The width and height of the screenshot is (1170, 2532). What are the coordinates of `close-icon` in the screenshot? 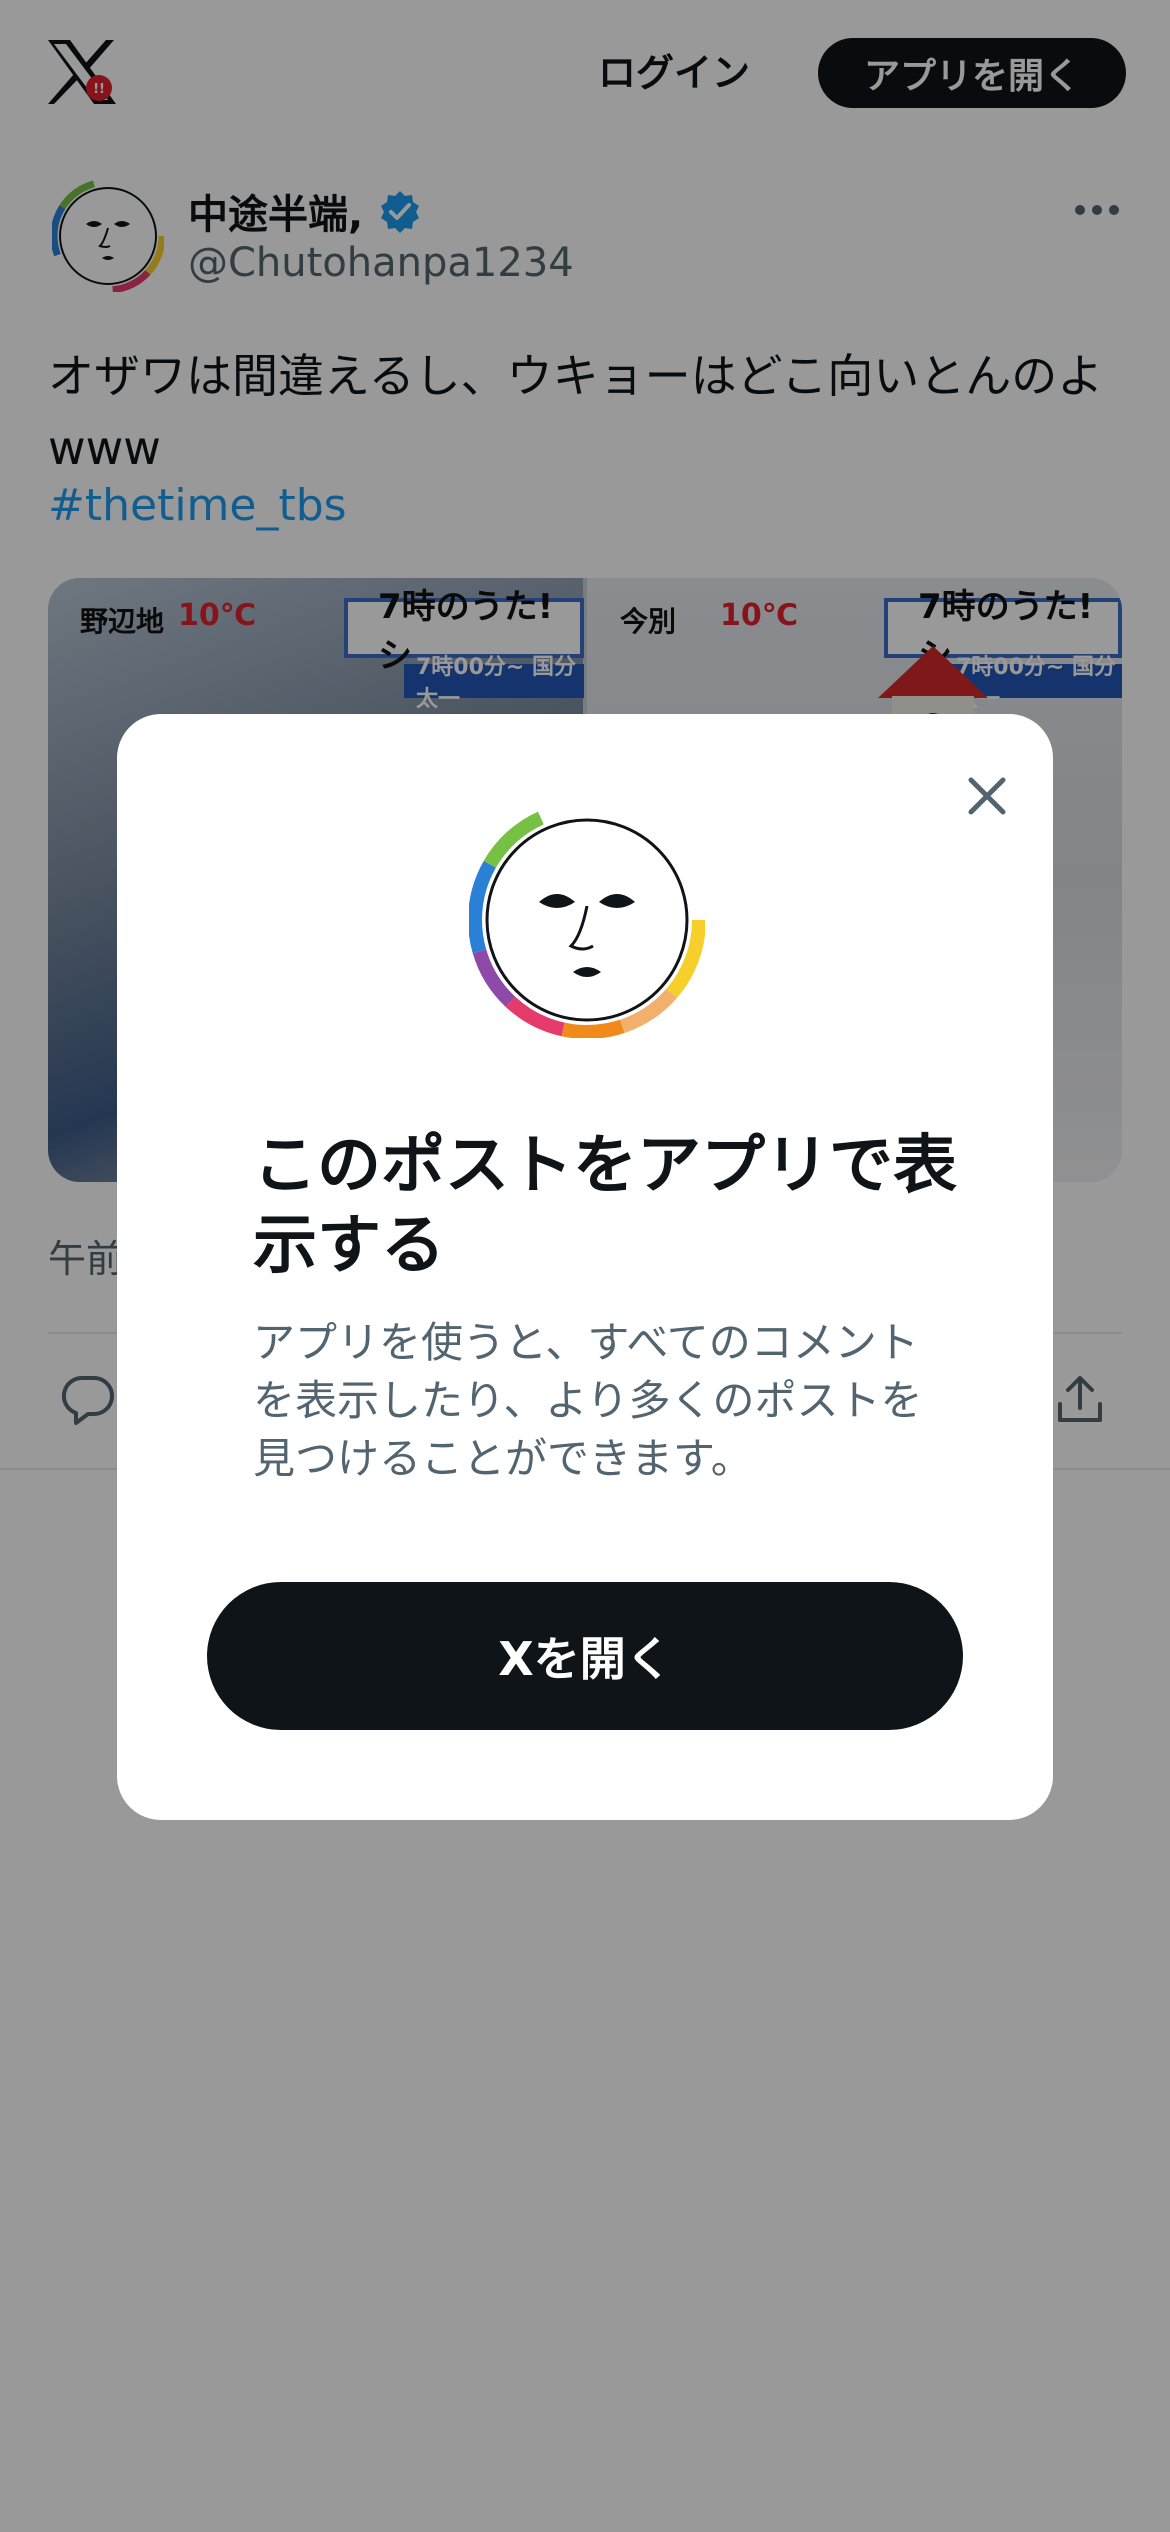 It's located at (987, 796).